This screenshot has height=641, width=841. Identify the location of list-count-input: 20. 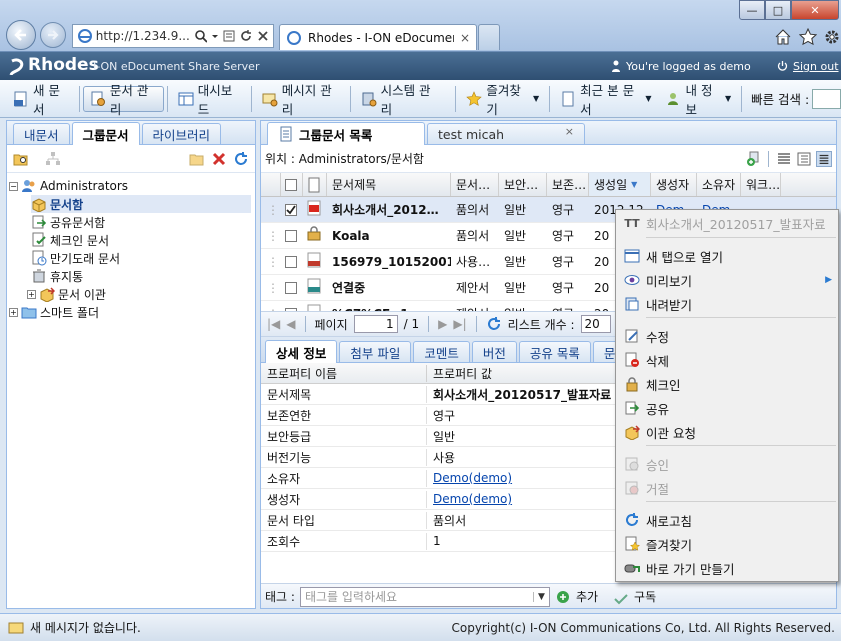
(595, 324).